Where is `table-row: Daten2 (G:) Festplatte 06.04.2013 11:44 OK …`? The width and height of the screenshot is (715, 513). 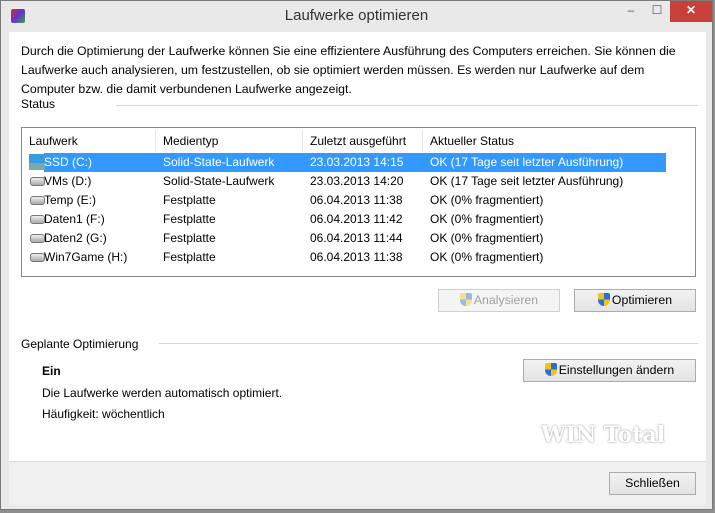 table-row: Daten2 (G:) Festplatte 06.04.2013 11:44 OK … is located at coordinates (358, 238).